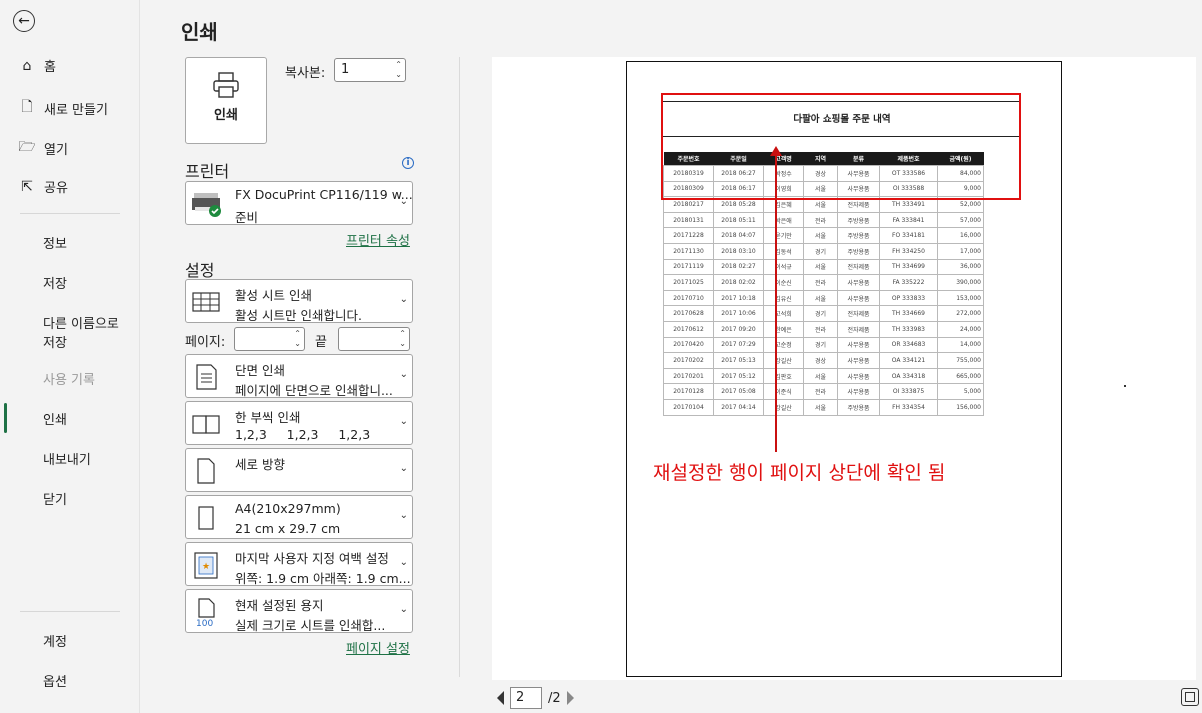 The image size is (1202, 713). Describe the element at coordinates (299, 423) in the screenshot. I see `collation-select: 한 부씩 인쇄 1,2,3 1,2,3 1,2,3 ⌄` at that location.